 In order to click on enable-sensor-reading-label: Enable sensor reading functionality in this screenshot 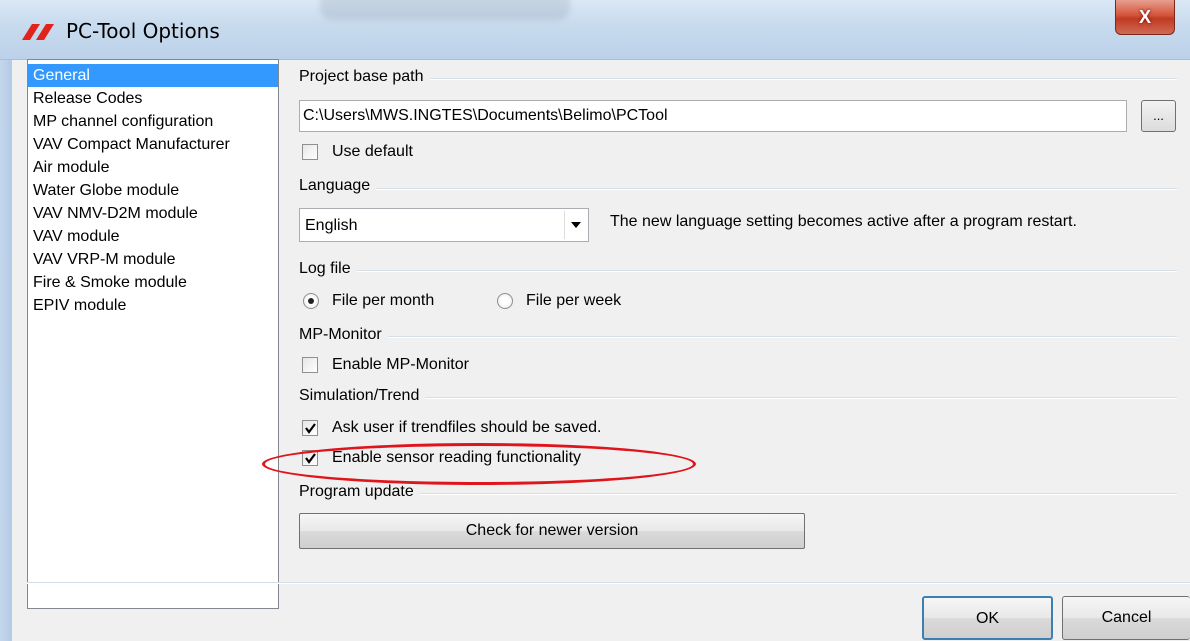, I will do `click(457, 457)`.